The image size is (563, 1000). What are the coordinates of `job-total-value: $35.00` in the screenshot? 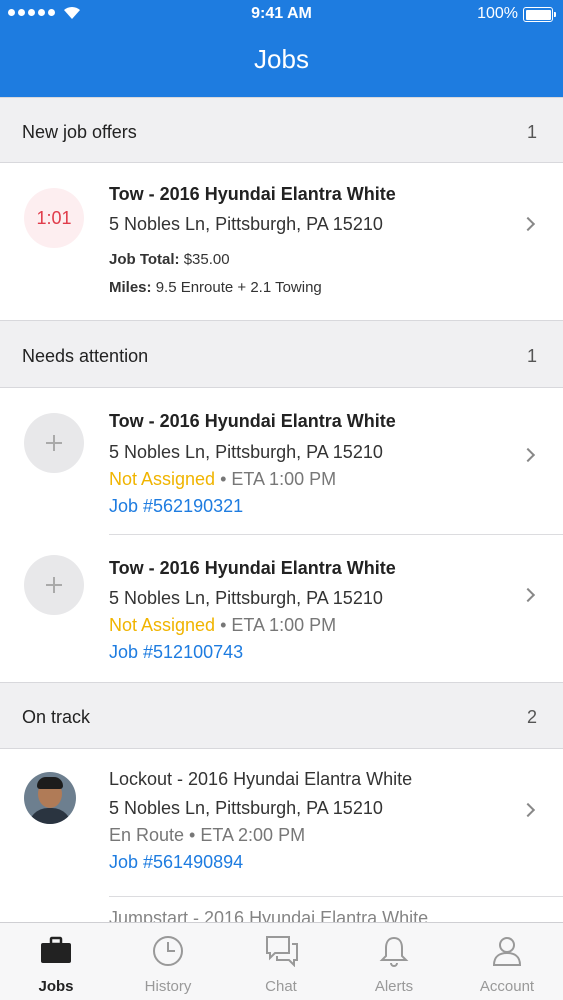 It's located at (206, 259).